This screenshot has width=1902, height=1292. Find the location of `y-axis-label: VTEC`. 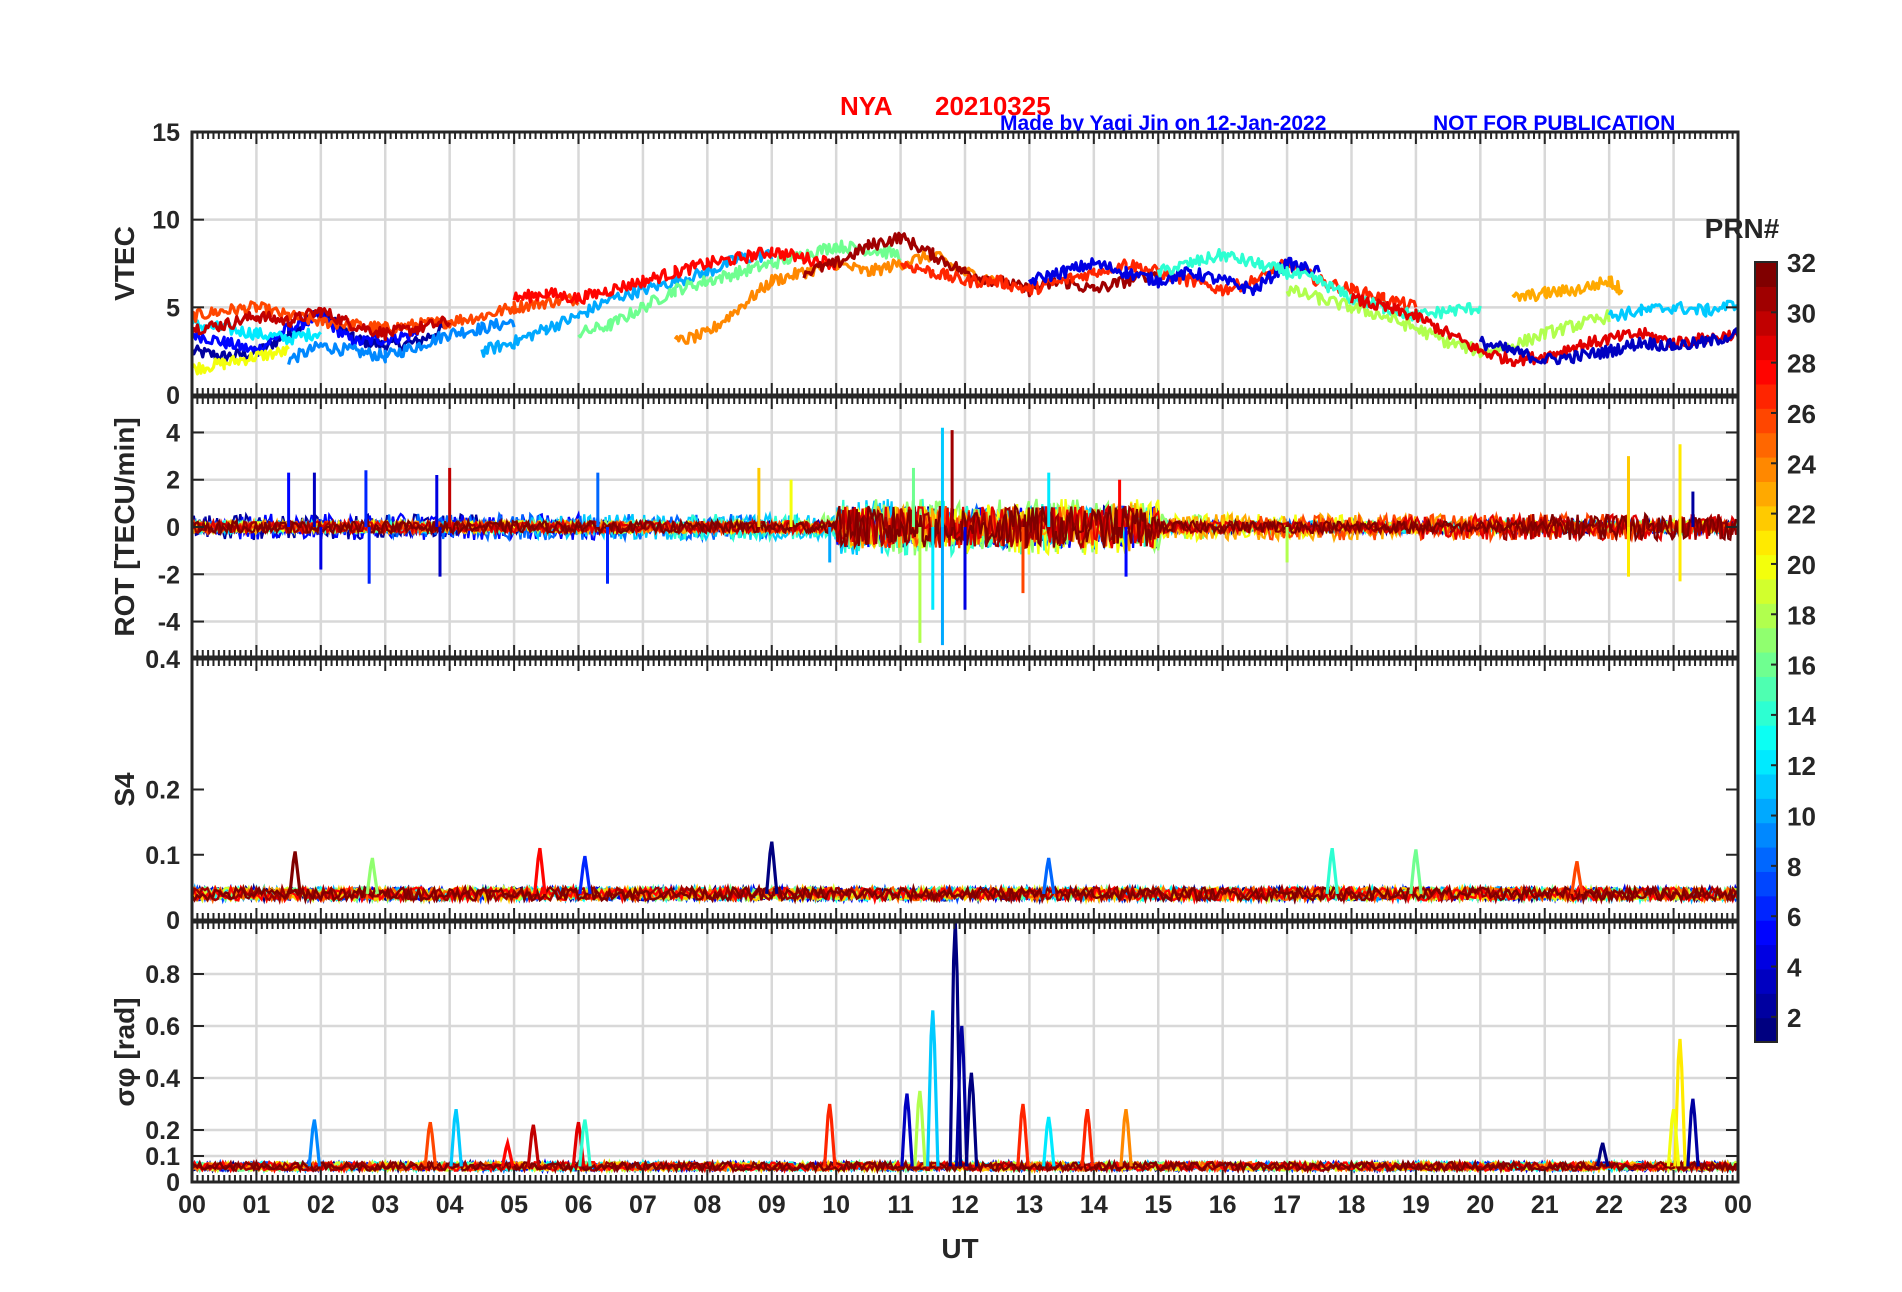

y-axis-label: VTEC is located at coordinates (124, 263).